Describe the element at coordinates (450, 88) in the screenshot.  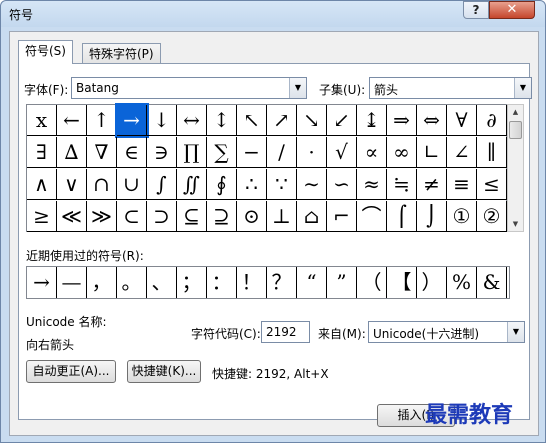
I see `subset-select: 箭头 ▼` at that location.